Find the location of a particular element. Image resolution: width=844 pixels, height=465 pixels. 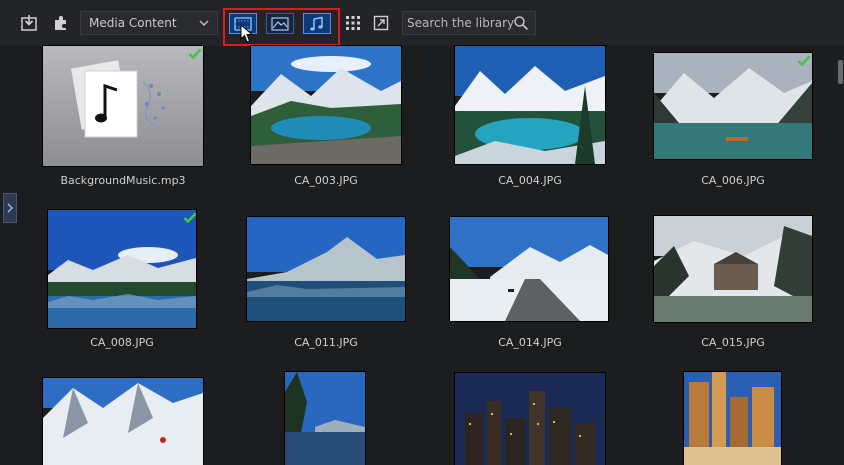

audio-thumbnail is located at coordinates (123, 106).